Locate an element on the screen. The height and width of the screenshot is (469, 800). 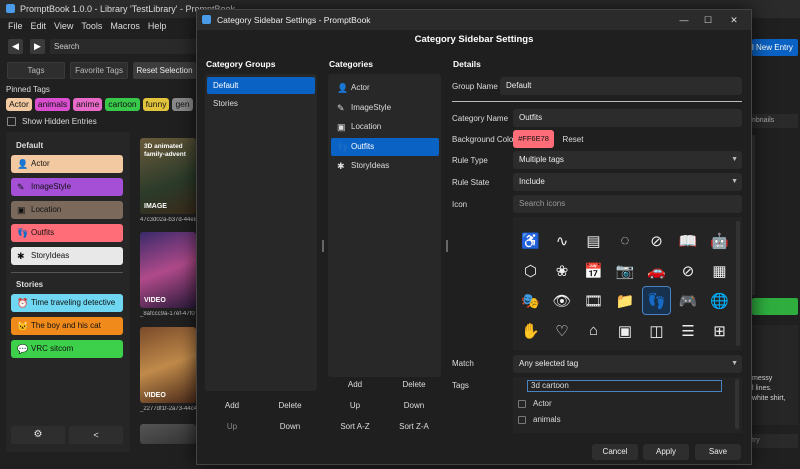
image-icon: ▣ is located at coordinates (625, 330).